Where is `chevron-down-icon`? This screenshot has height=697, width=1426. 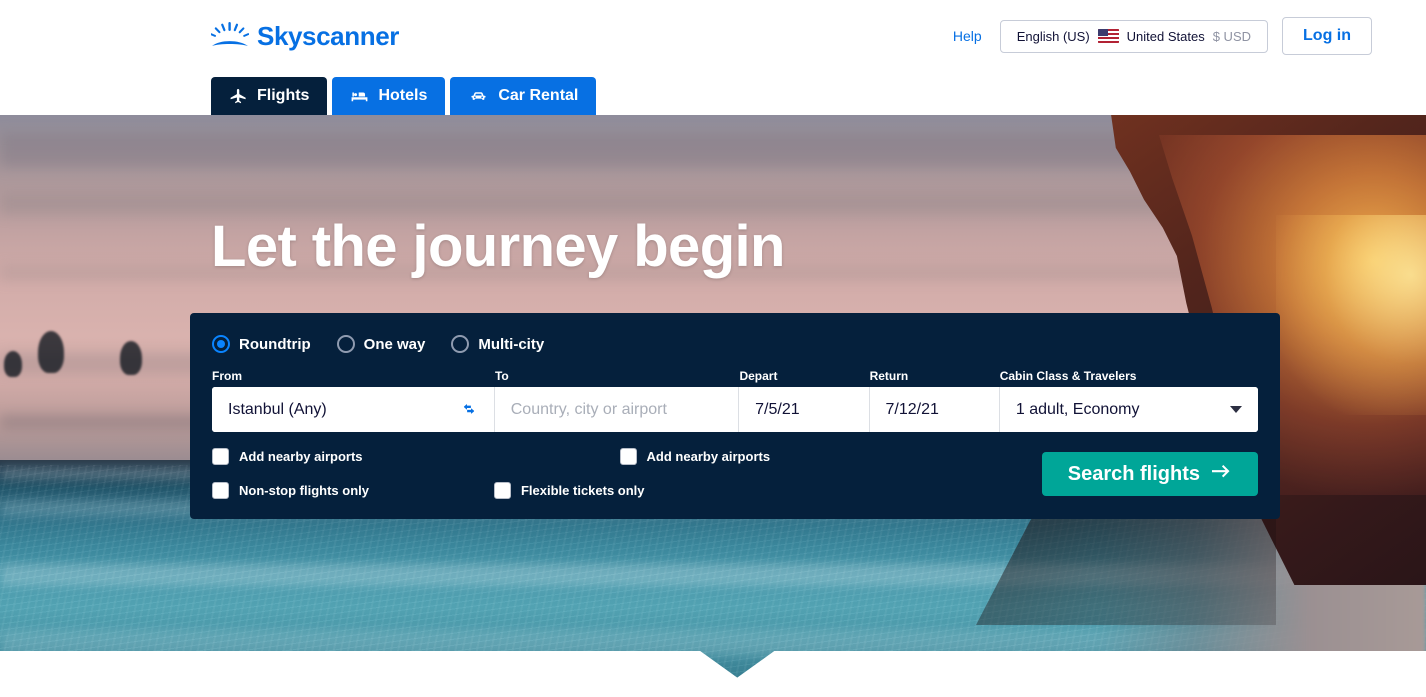
chevron-down-icon is located at coordinates (1236, 409).